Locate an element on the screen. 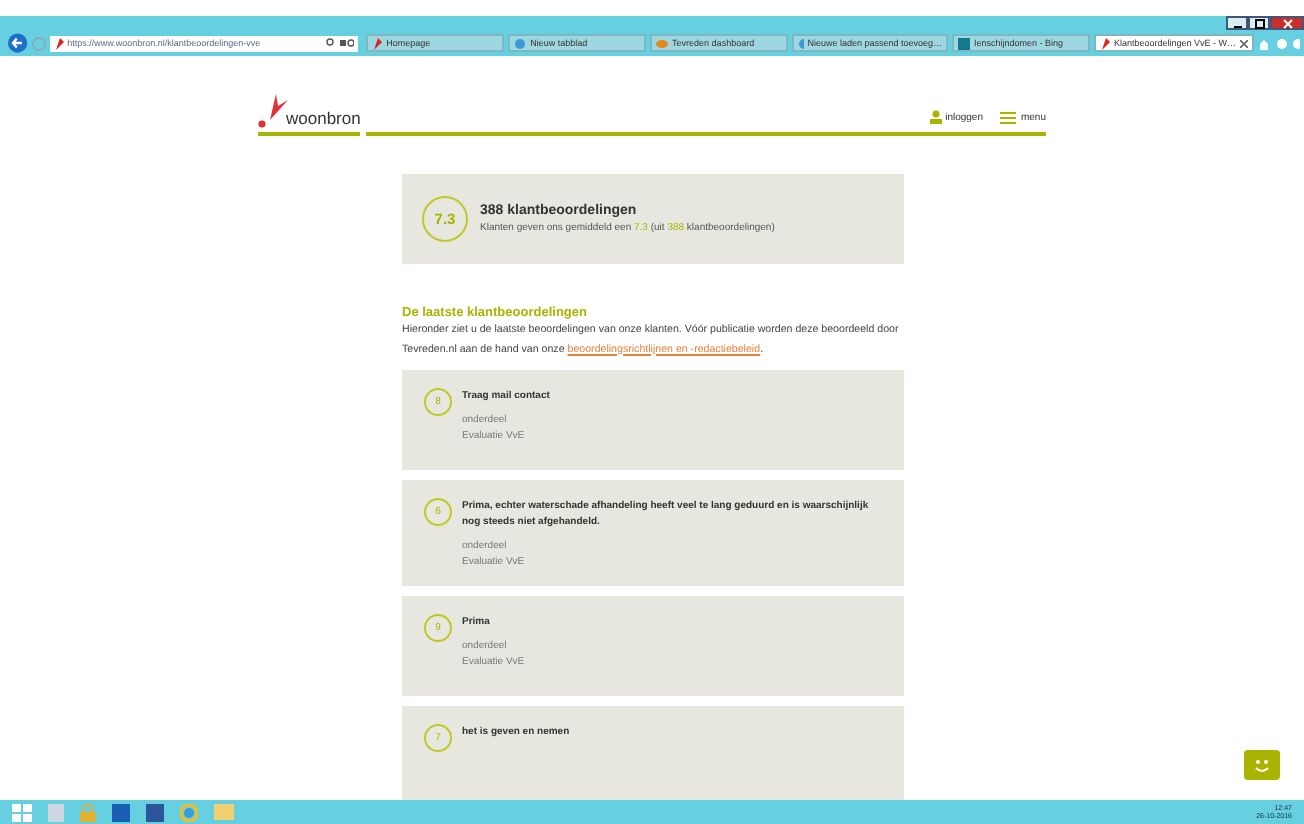 This screenshot has width=1304, height=824. eye-icon is located at coordinates (662, 43).